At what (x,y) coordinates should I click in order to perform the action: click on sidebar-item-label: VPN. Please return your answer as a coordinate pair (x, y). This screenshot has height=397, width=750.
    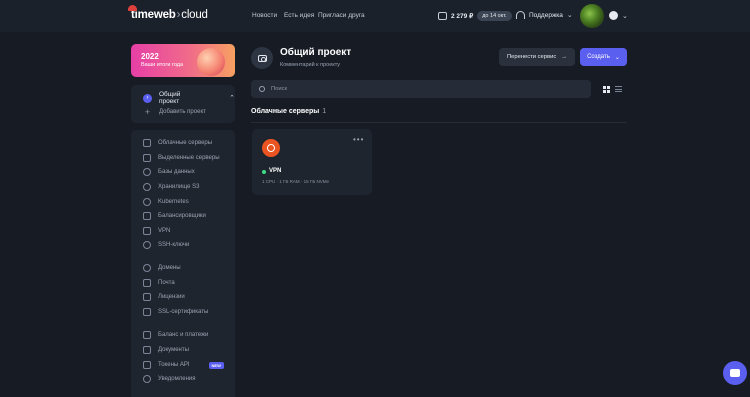
    Looking at the image, I should click on (164, 231).